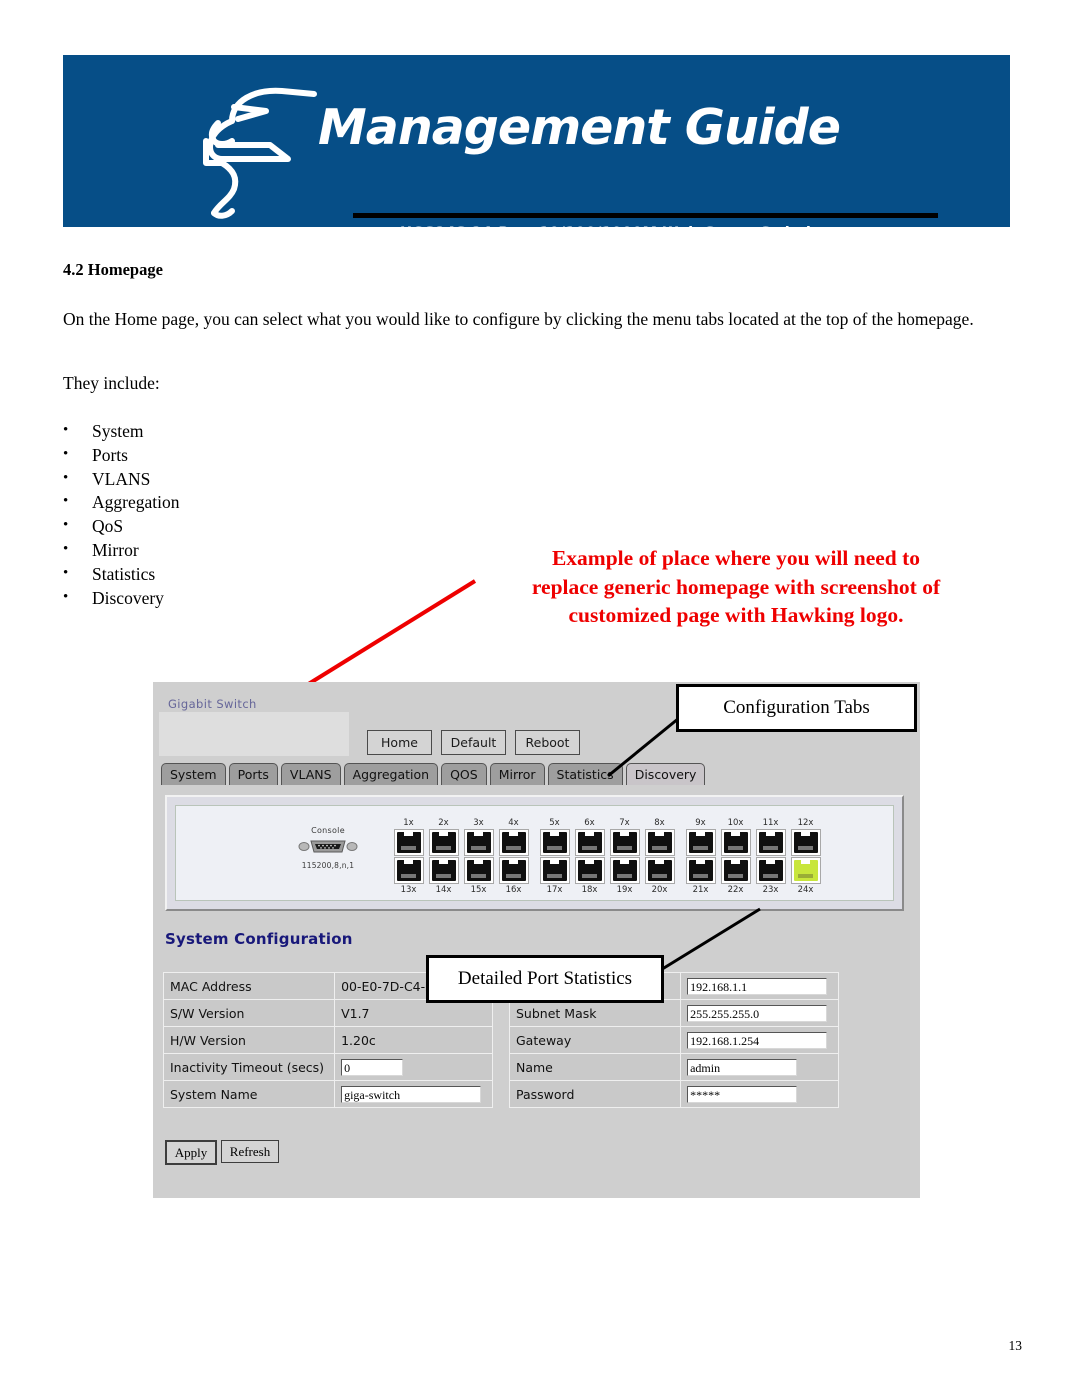 This screenshot has height=1397, width=1080. Describe the element at coordinates (665, 774) in the screenshot. I see `tab-discovery: Discovery` at that location.